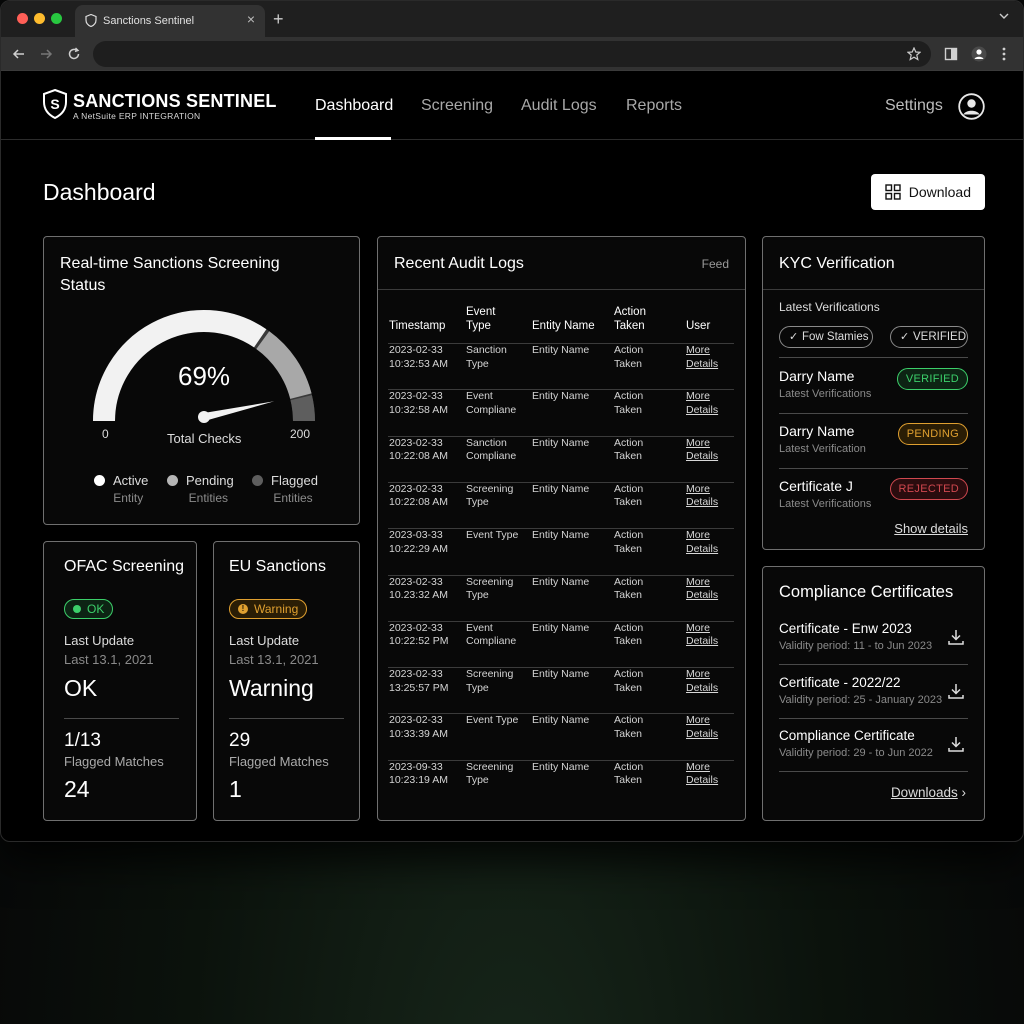 This screenshot has height=1024, width=1024. Describe the element at coordinates (54, 104) in the screenshot. I see `svg-text: S` at that location.